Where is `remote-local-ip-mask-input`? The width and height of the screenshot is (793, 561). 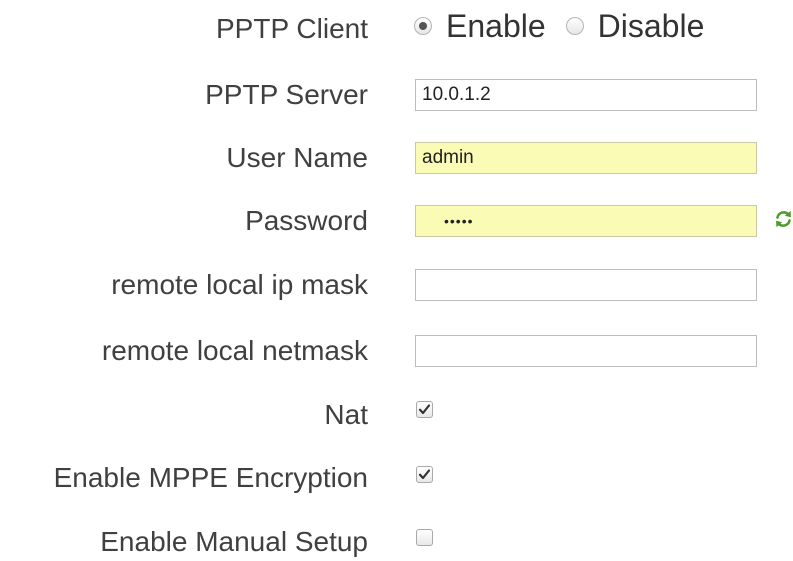 remote-local-ip-mask-input is located at coordinates (586, 285).